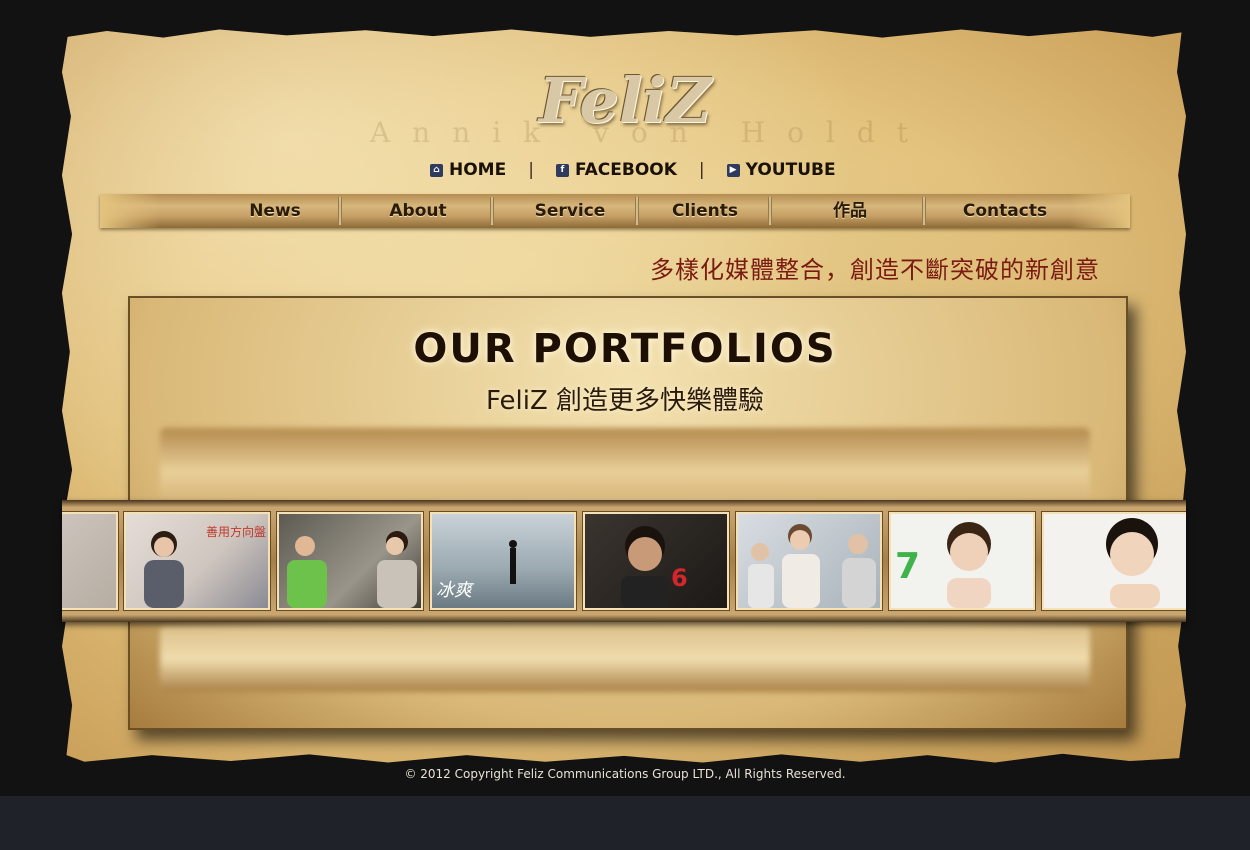 The image size is (1250, 850). I want to click on portfolio-thumbnail: 7, so click(962, 561).